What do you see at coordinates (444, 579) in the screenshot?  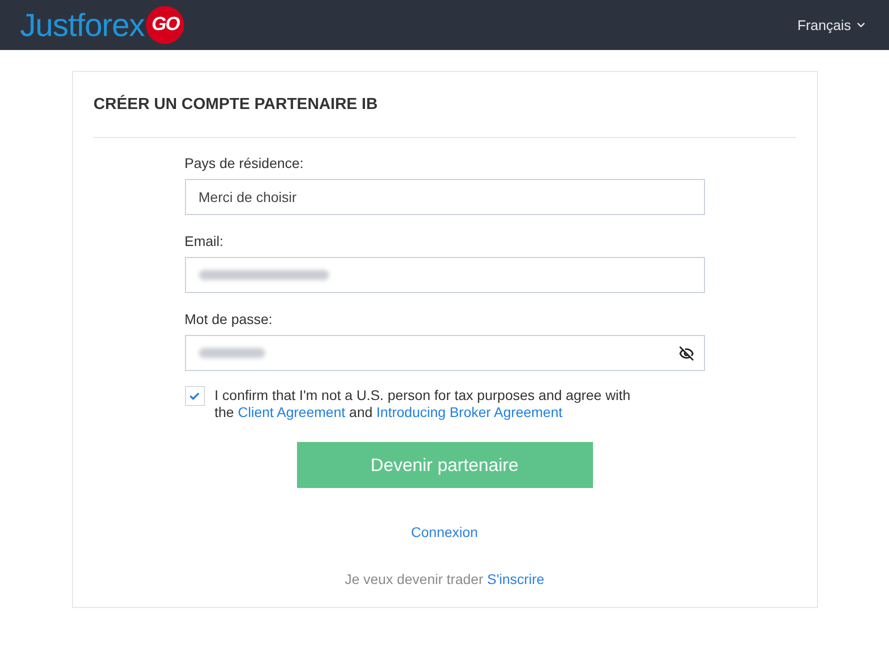 I see `signup-prompt: Je veux devenir trader S'inscrire` at bounding box center [444, 579].